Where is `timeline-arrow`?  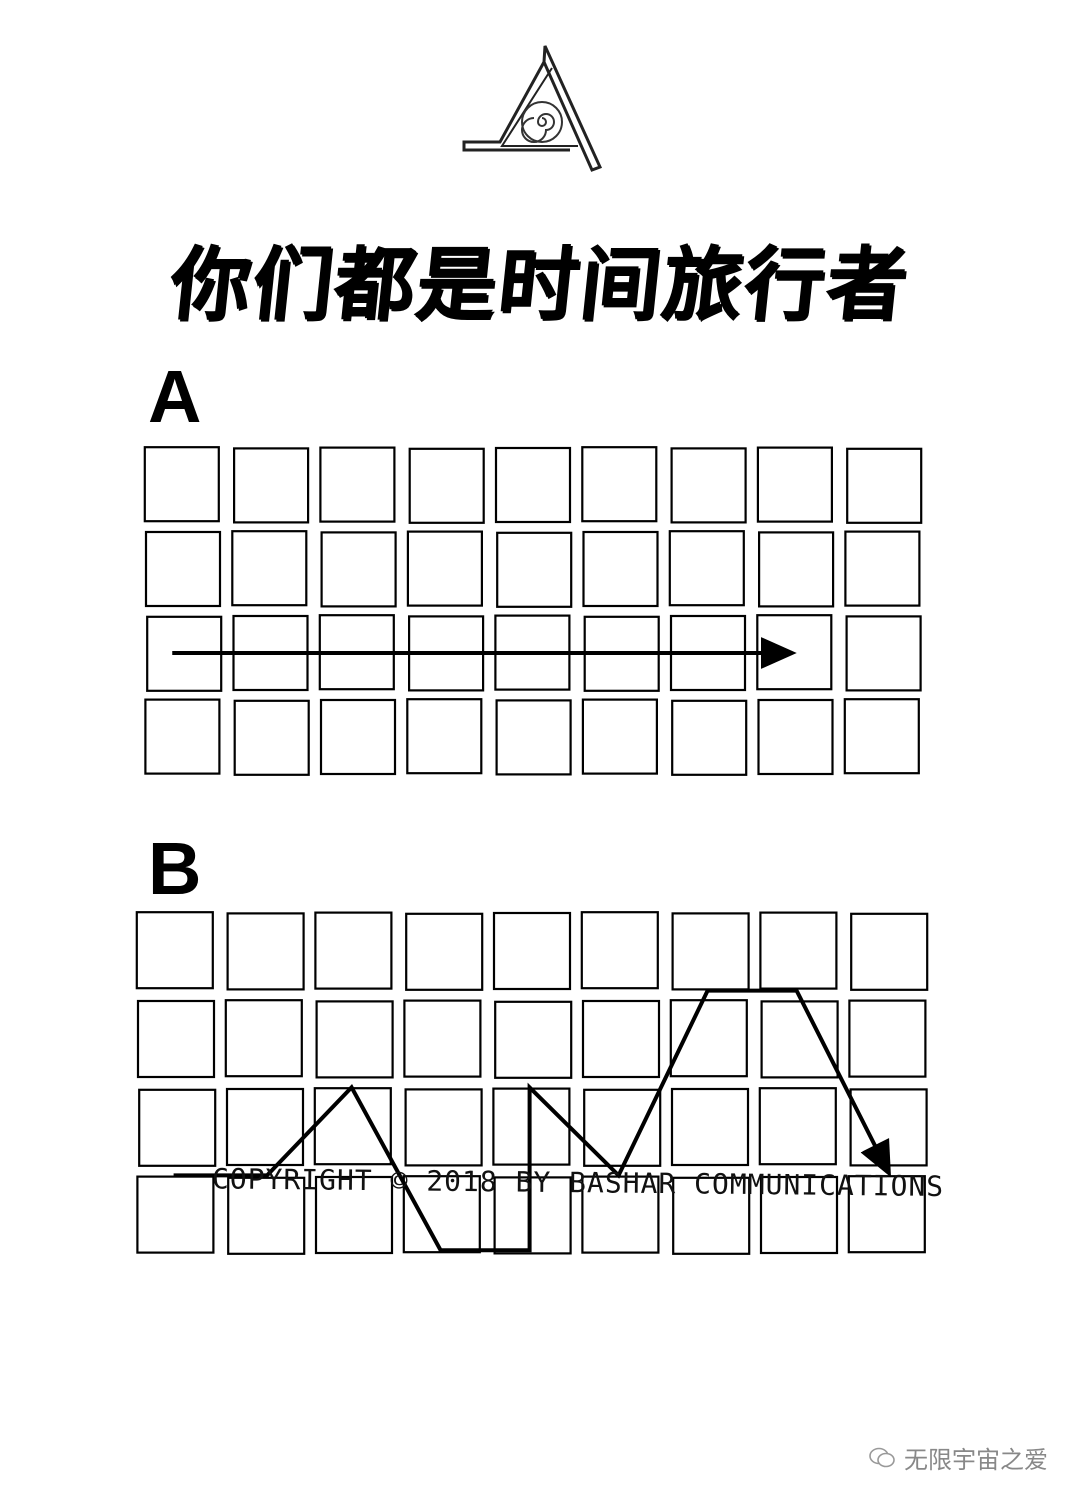 timeline-arrow is located at coordinates (532, 1120).